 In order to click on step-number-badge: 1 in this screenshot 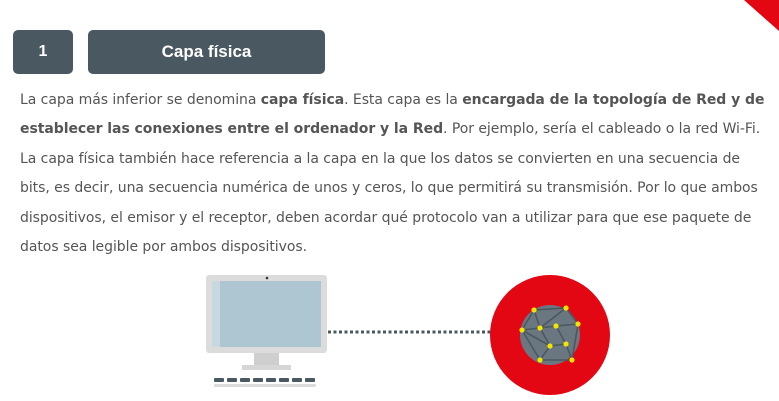, I will do `click(43, 52)`.